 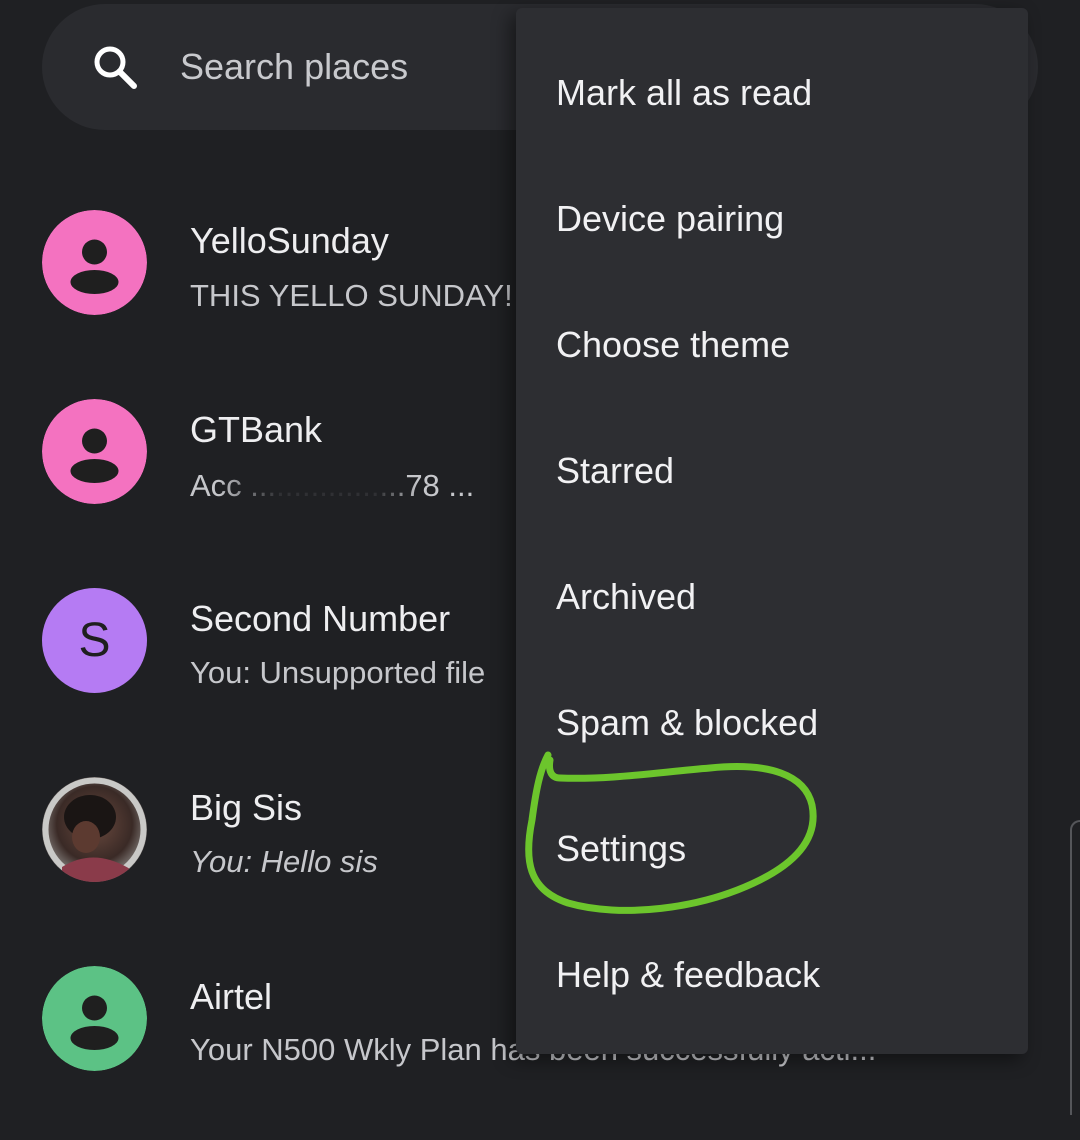 What do you see at coordinates (621, 848) in the screenshot?
I see `menu-item-label: Settings` at bounding box center [621, 848].